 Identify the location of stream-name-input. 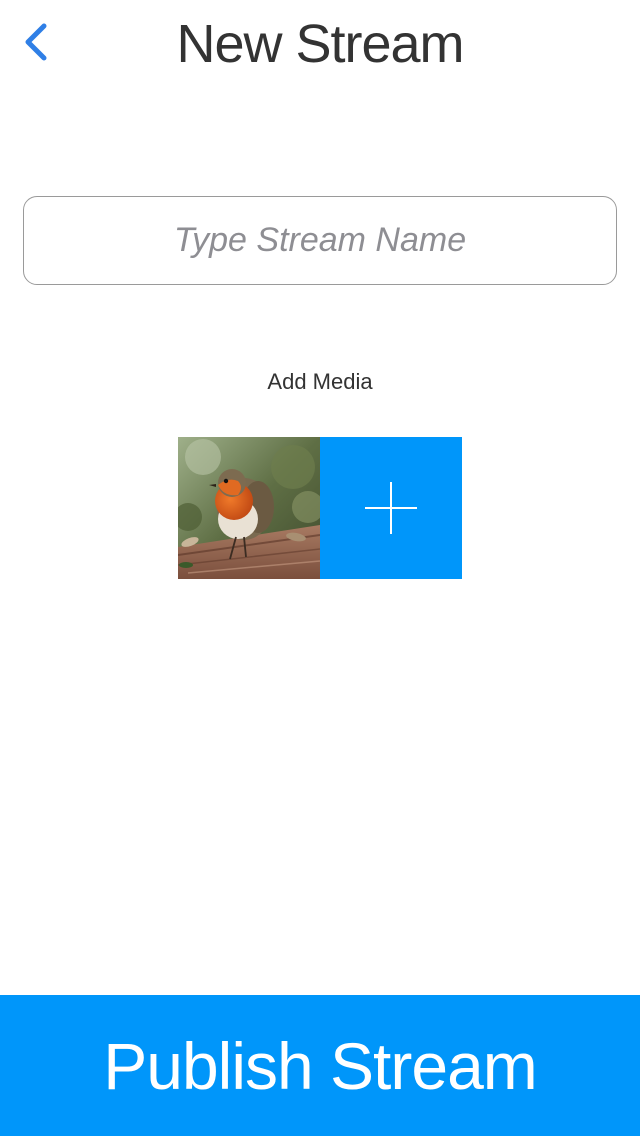
(320, 240).